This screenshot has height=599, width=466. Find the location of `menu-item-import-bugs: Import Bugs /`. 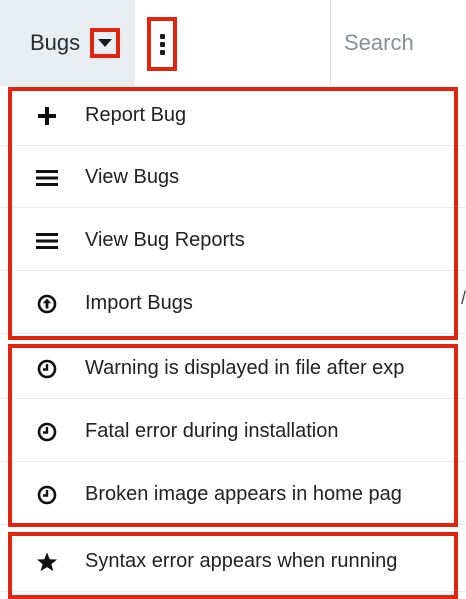

menu-item-import-bugs: Import Bugs / is located at coordinates (233, 304).